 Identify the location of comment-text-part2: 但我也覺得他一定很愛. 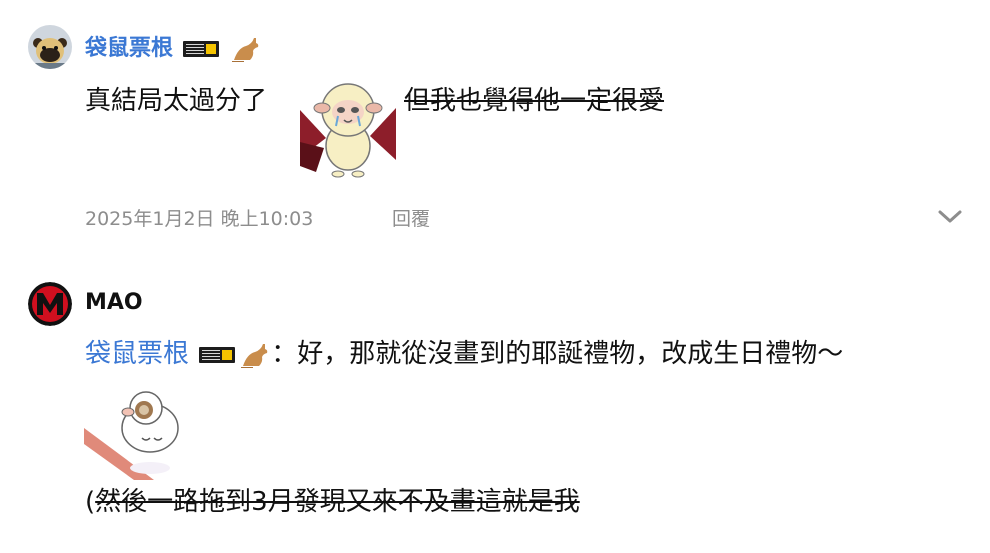
(534, 101).